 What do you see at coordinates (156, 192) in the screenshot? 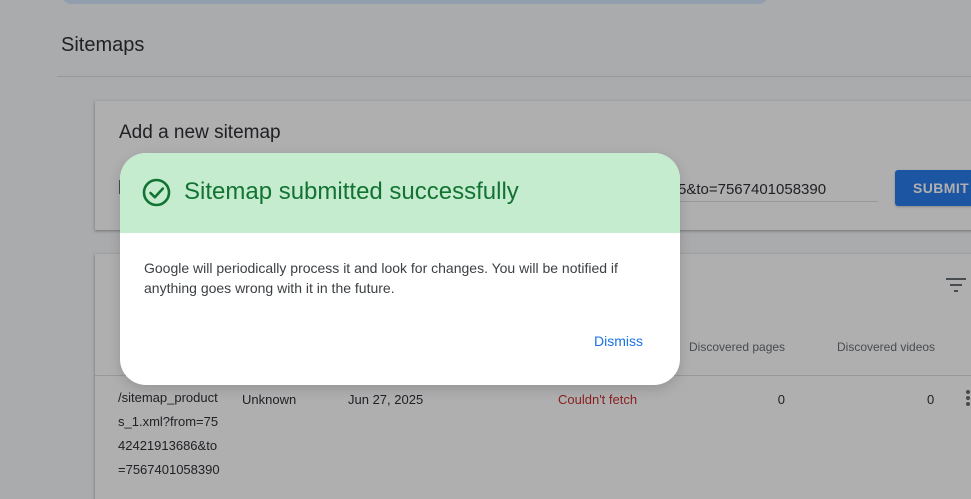
I see `check-circle-icon` at bounding box center [156, 192].